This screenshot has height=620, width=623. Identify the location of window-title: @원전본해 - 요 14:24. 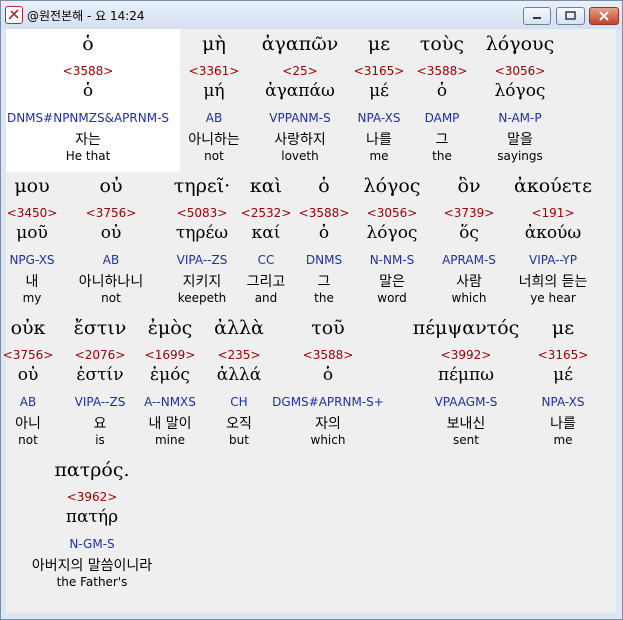
(86, 16).